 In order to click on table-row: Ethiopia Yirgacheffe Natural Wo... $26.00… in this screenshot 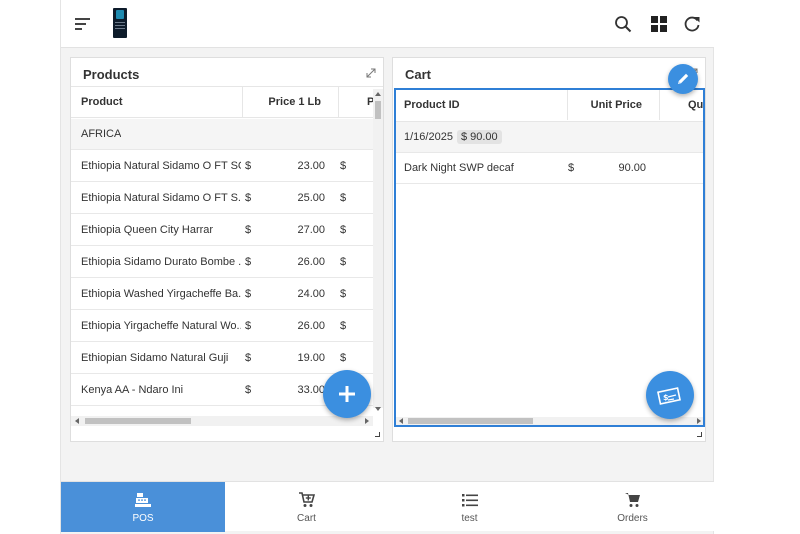, I will do `click(222, 326)`.